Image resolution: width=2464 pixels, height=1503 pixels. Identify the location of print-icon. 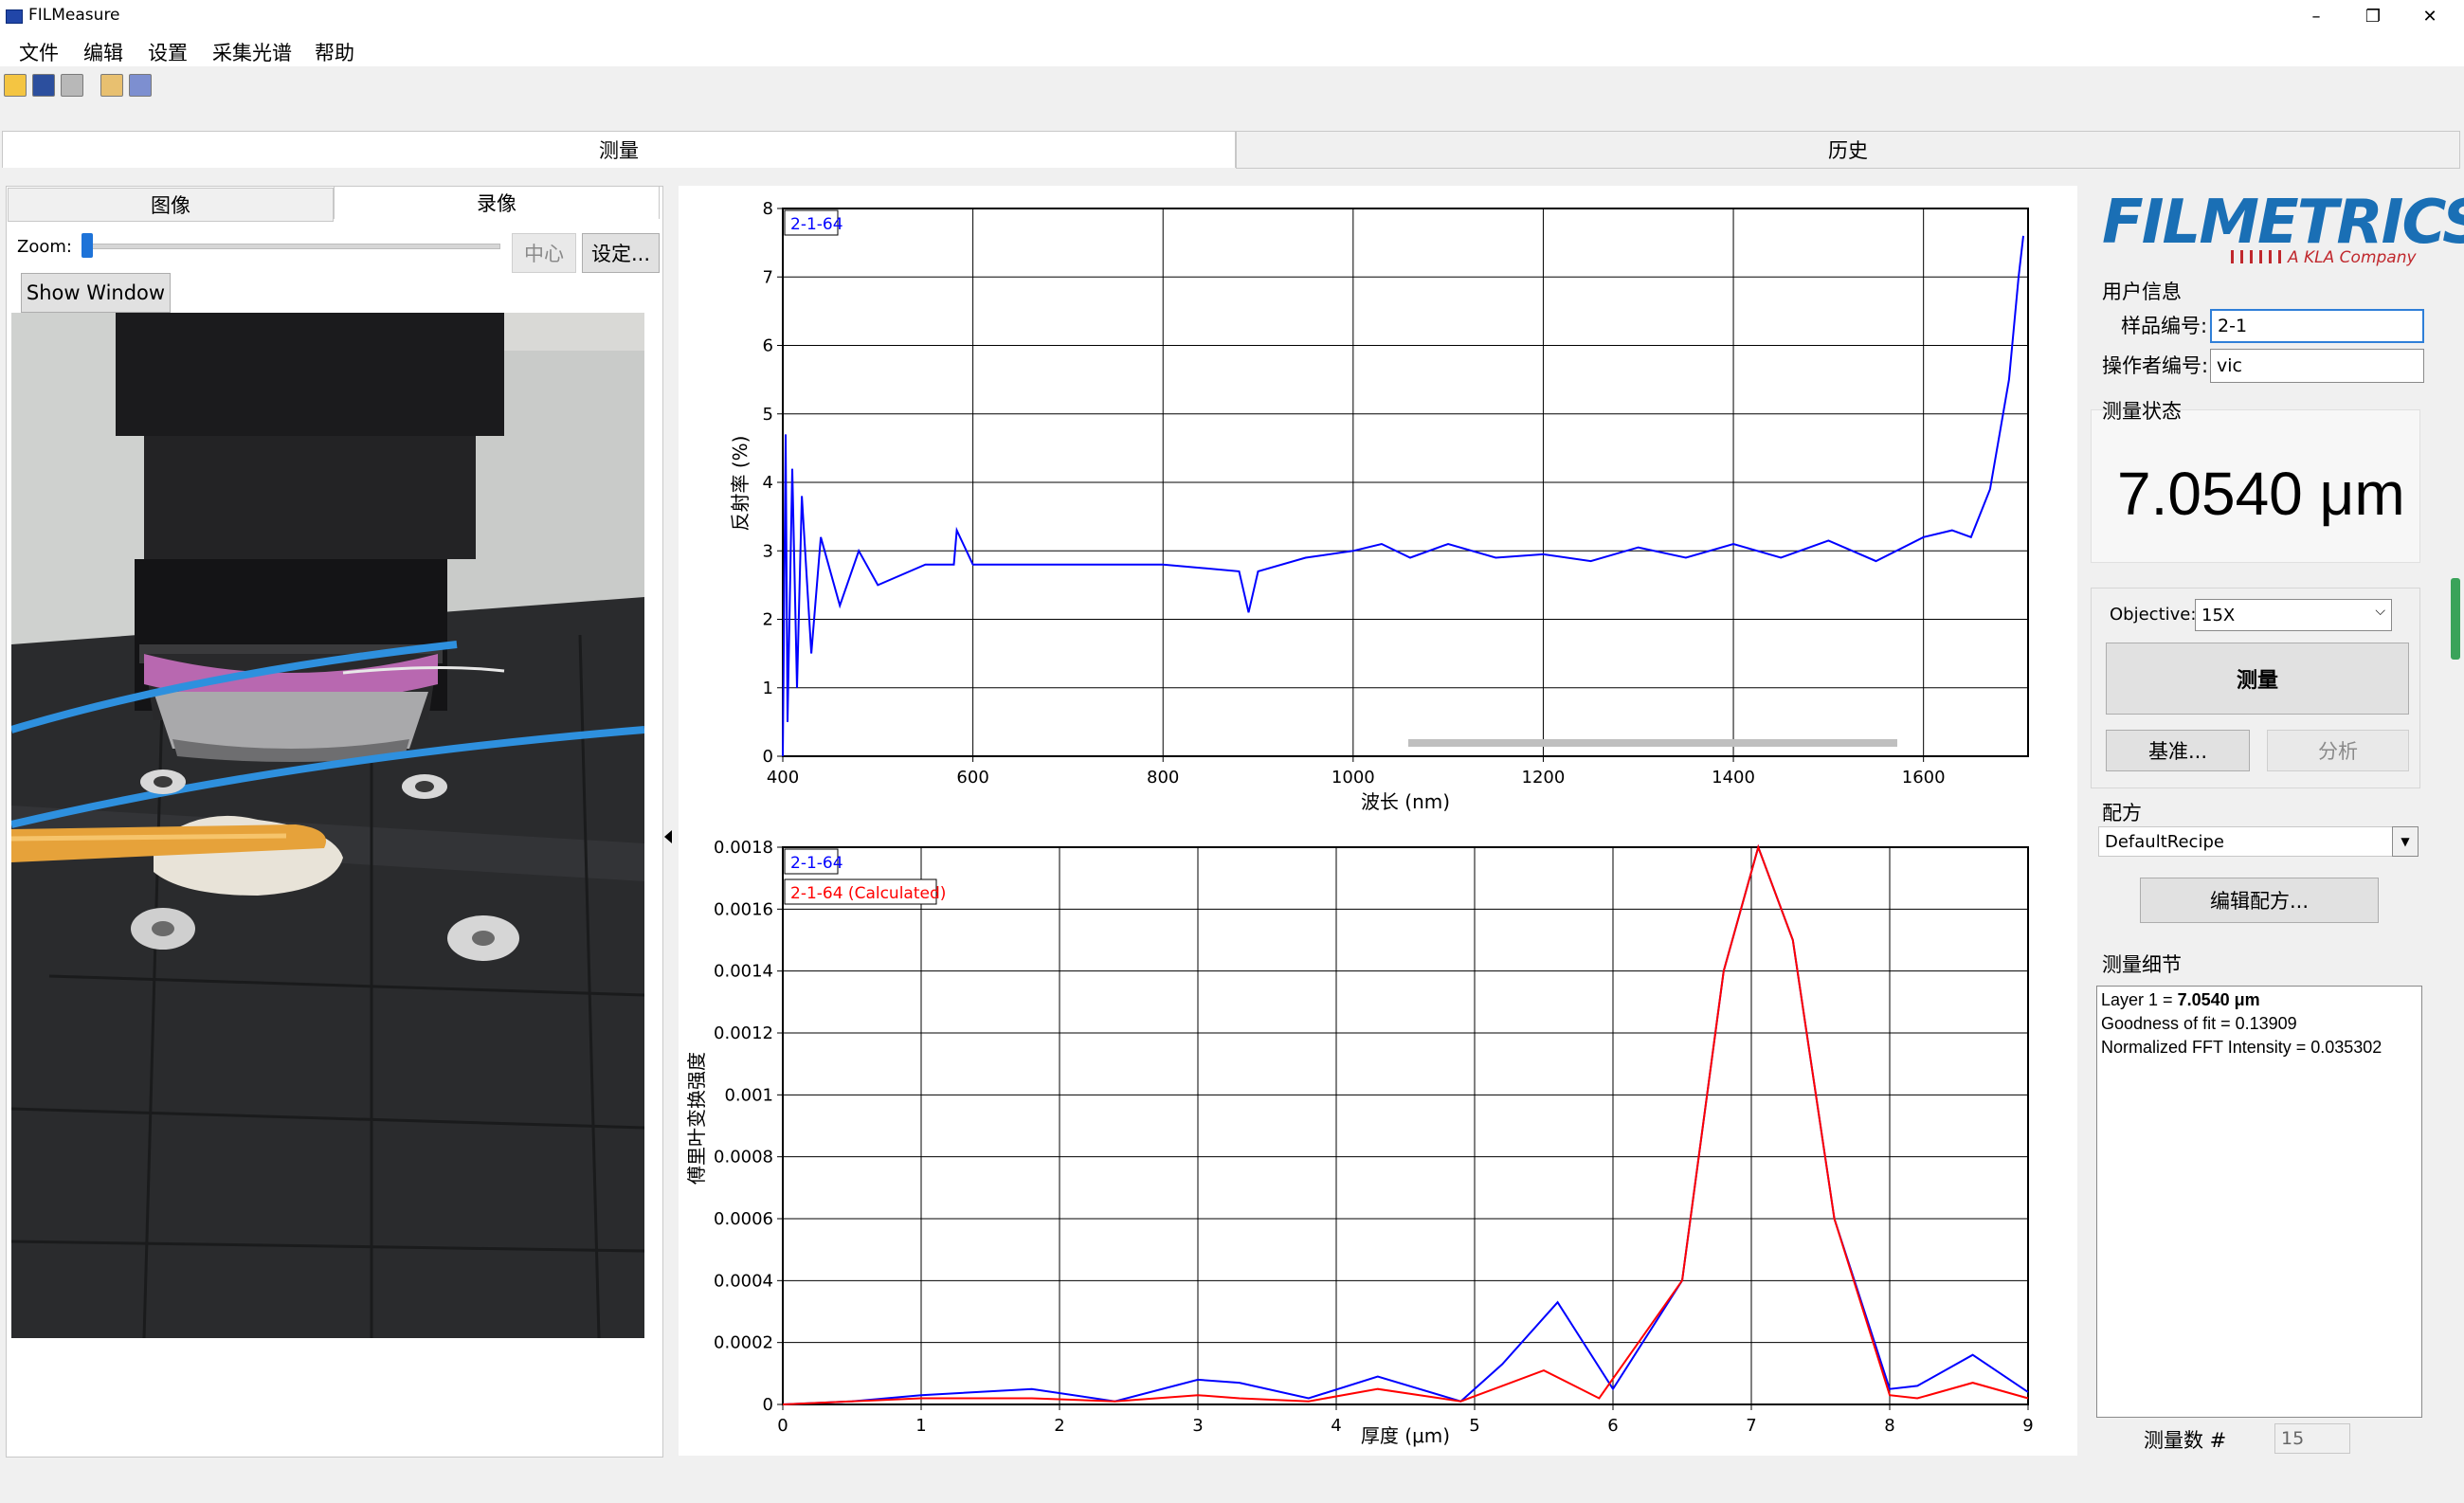
(72, 85).